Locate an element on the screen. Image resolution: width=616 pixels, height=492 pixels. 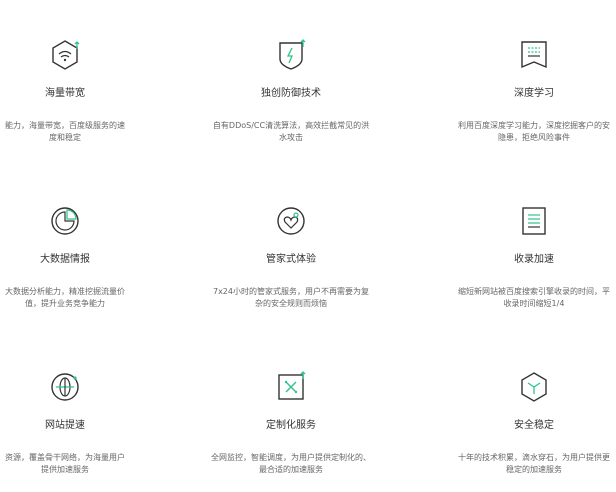
feature-desc-line: 利用百度深度学习能力，深度挖掘客户的安 is located at coordinates (534, 125).